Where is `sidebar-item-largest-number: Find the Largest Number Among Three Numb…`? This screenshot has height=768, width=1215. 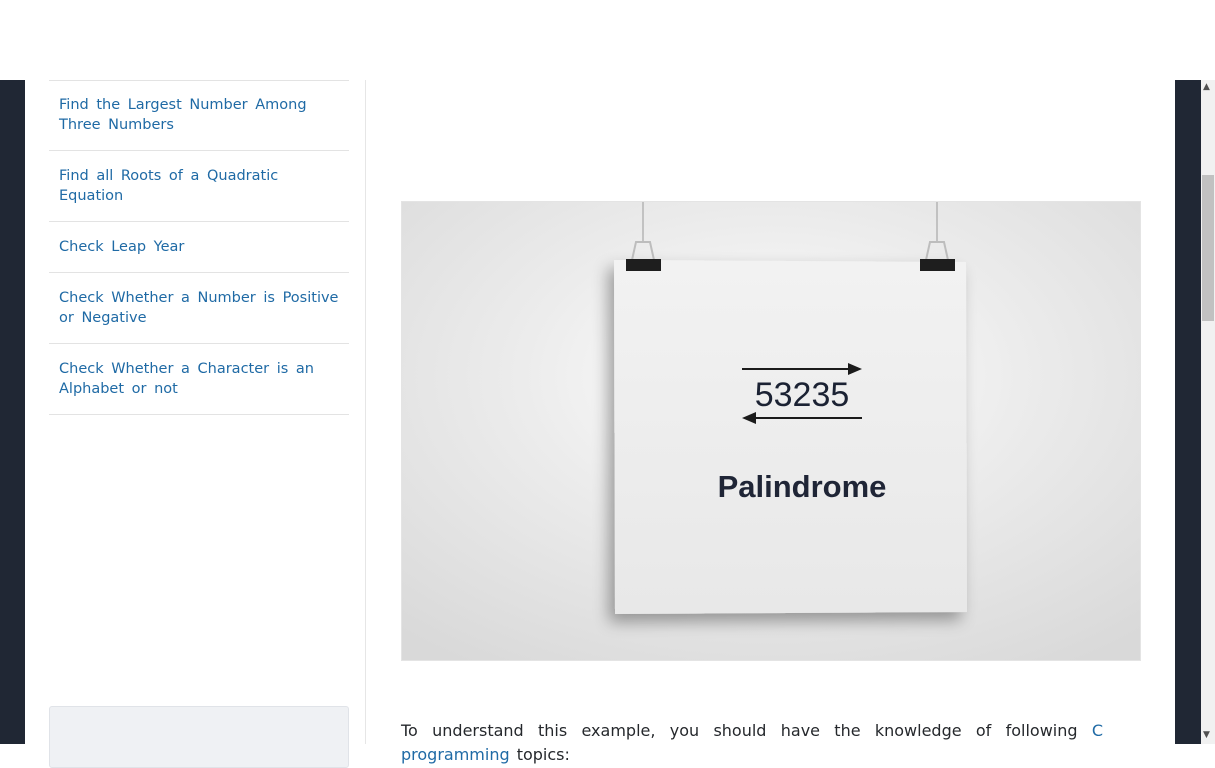 sidebar-item-largest-number: Find the Largest Number Among Three Numb… is located at coordinates (199, 115).